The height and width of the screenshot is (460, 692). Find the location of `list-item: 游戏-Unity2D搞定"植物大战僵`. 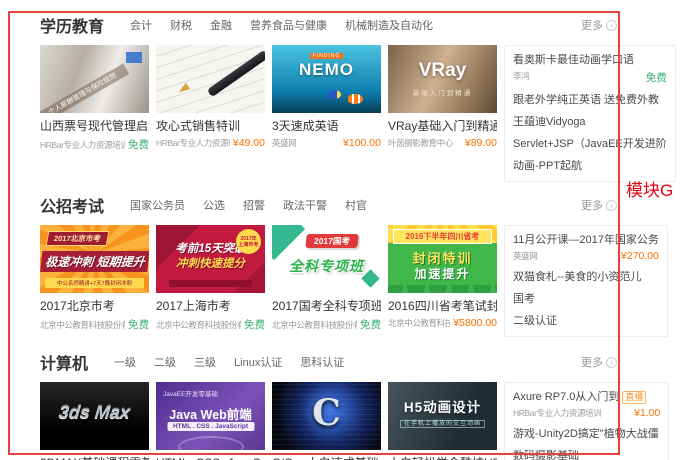

list-item: 游戏-Unity2D搞定"植物大战僵 is located at coordinates (586, 434).